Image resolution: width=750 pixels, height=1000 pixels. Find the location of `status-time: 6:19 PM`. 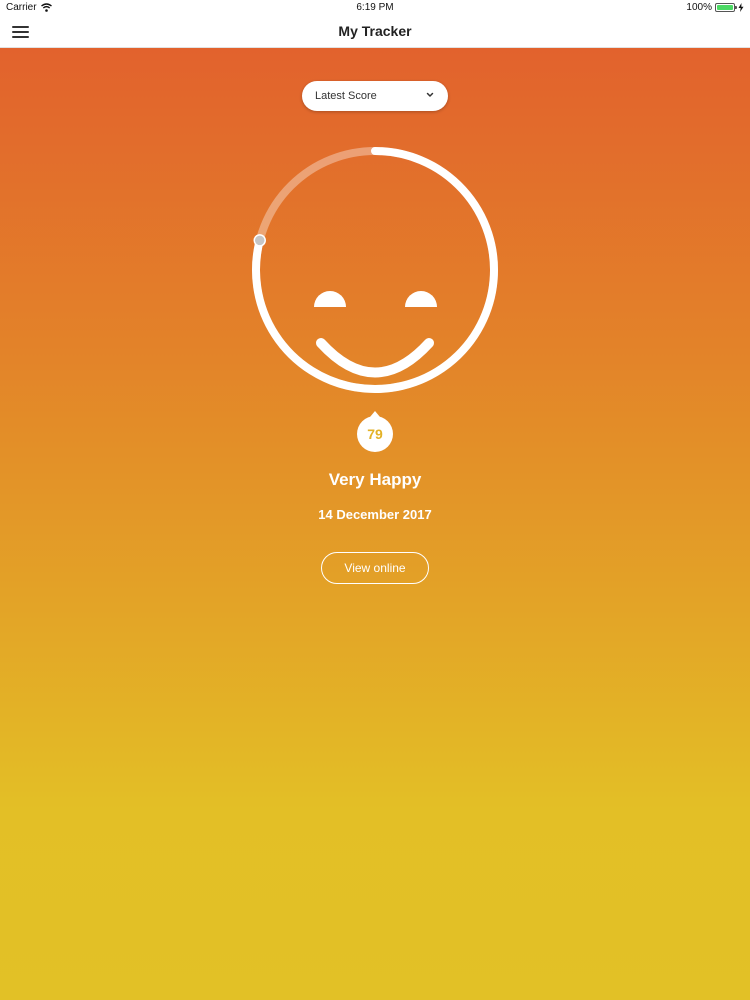

status-time: 6:19 PM is located at coordinates (375, 7).